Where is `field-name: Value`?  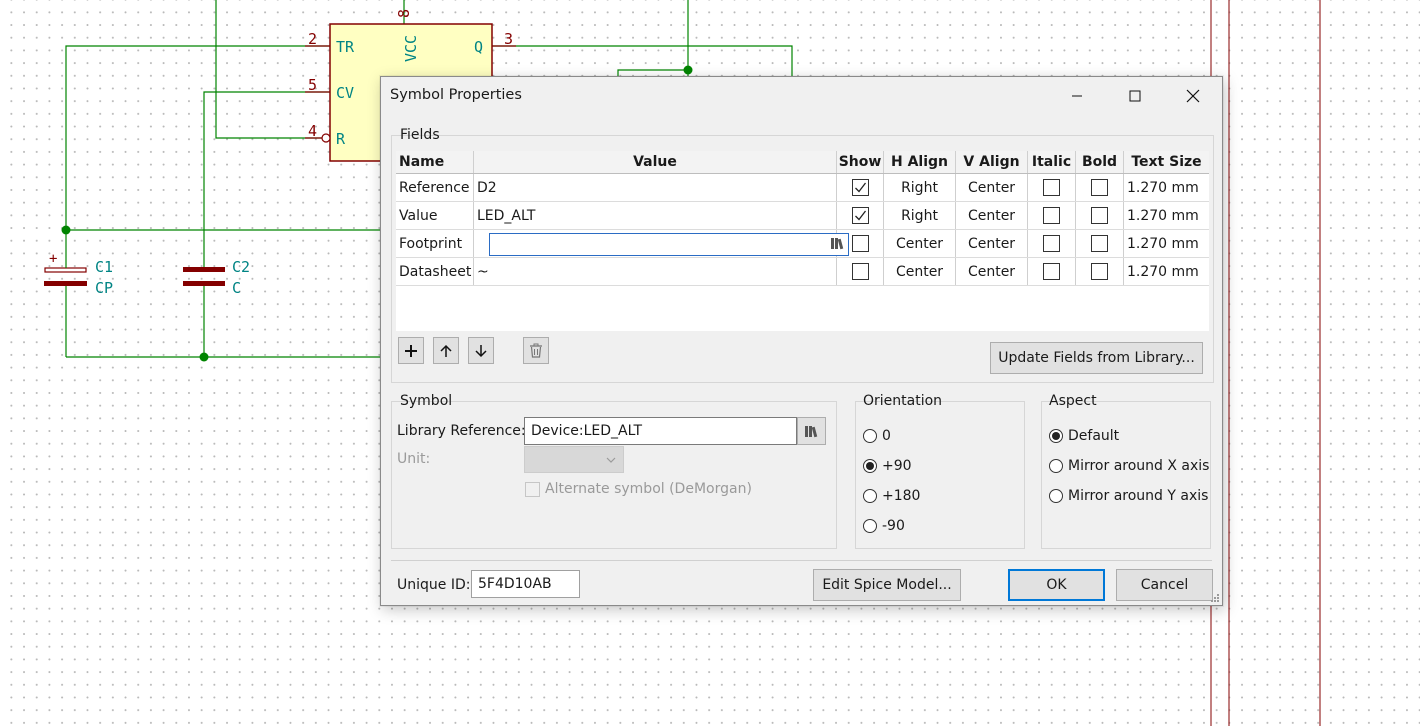 field-name: Value is located at coordinates (435, 215).